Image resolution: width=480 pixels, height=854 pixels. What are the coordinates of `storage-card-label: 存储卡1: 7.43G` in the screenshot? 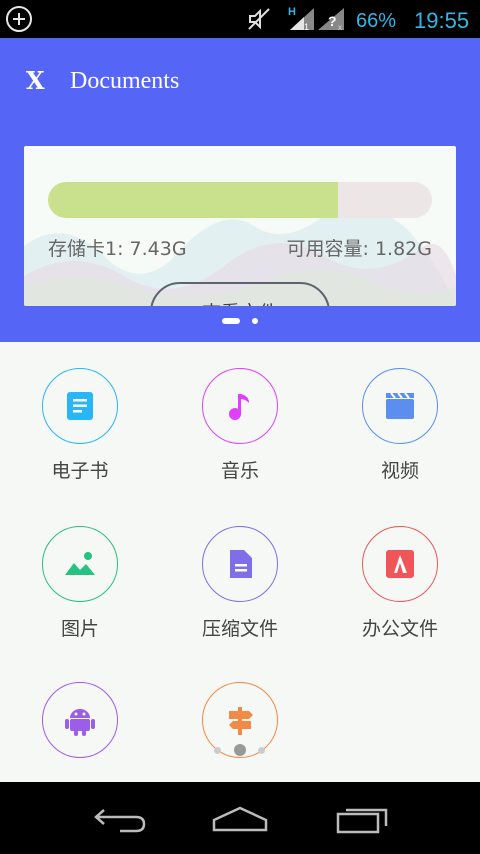 It's located at (117, 249).